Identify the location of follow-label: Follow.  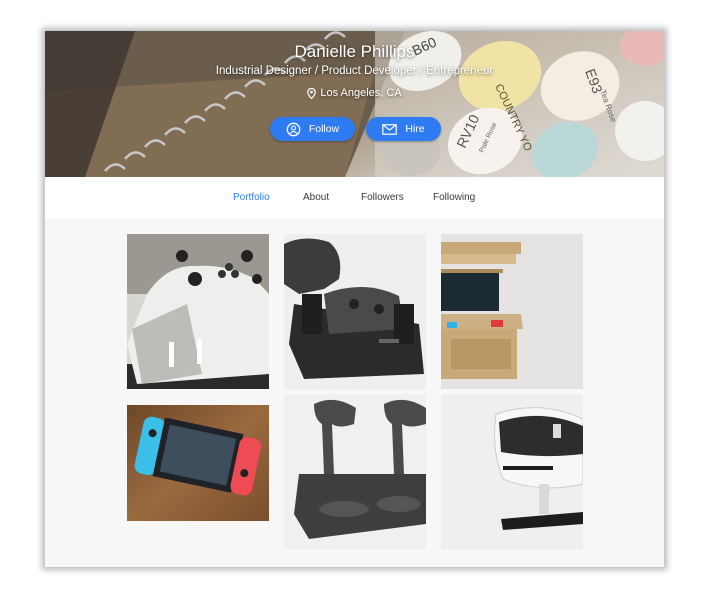
(324, 129).